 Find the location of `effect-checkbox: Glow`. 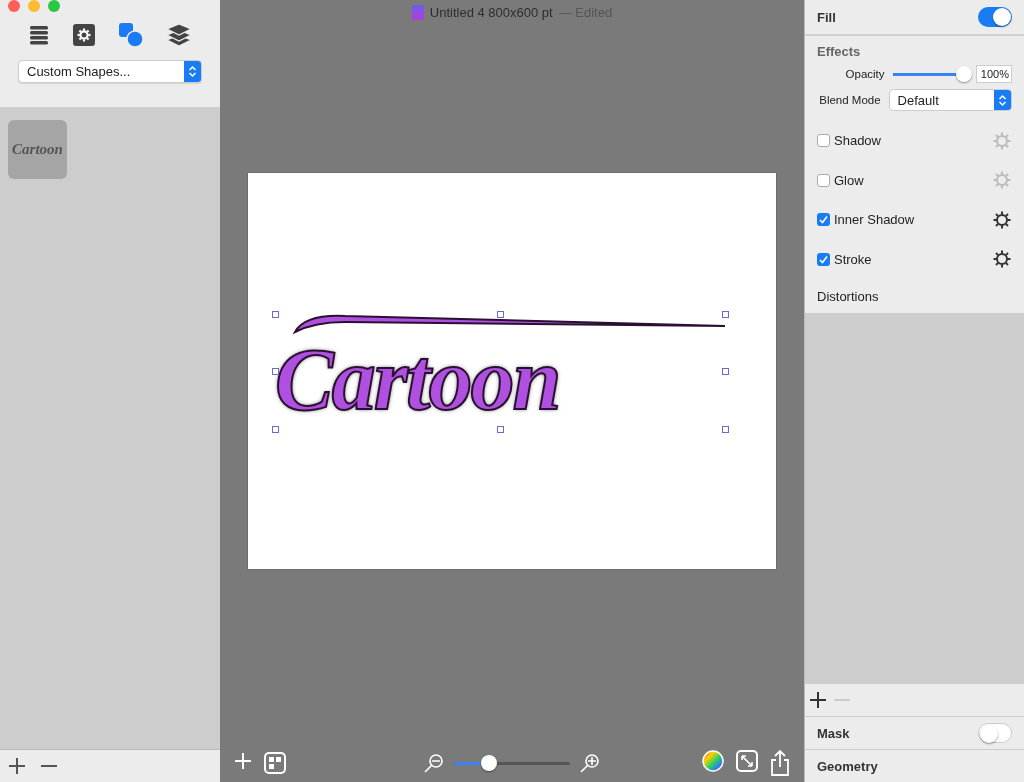

effect-checkbox: Glow is located at coordinates (840, 180).